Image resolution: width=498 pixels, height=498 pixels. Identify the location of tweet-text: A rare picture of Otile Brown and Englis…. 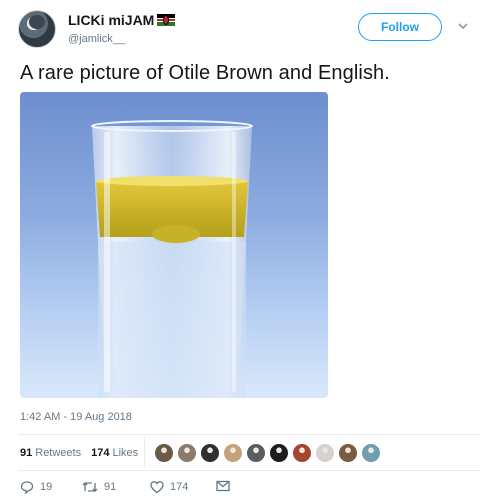
(205, 73).